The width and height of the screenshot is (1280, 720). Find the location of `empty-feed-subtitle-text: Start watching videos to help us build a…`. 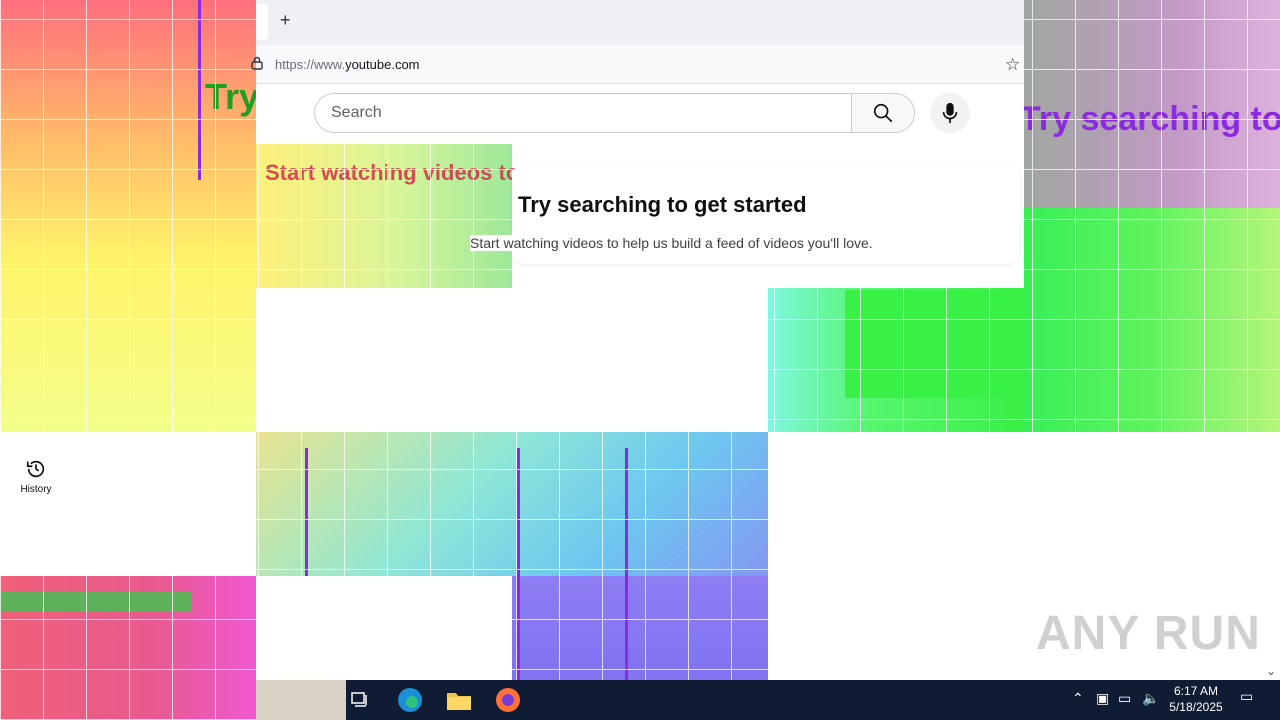

empty-feed-subtitle-text: Start watching videos to help us build a… is located at coordinates (671, 243).